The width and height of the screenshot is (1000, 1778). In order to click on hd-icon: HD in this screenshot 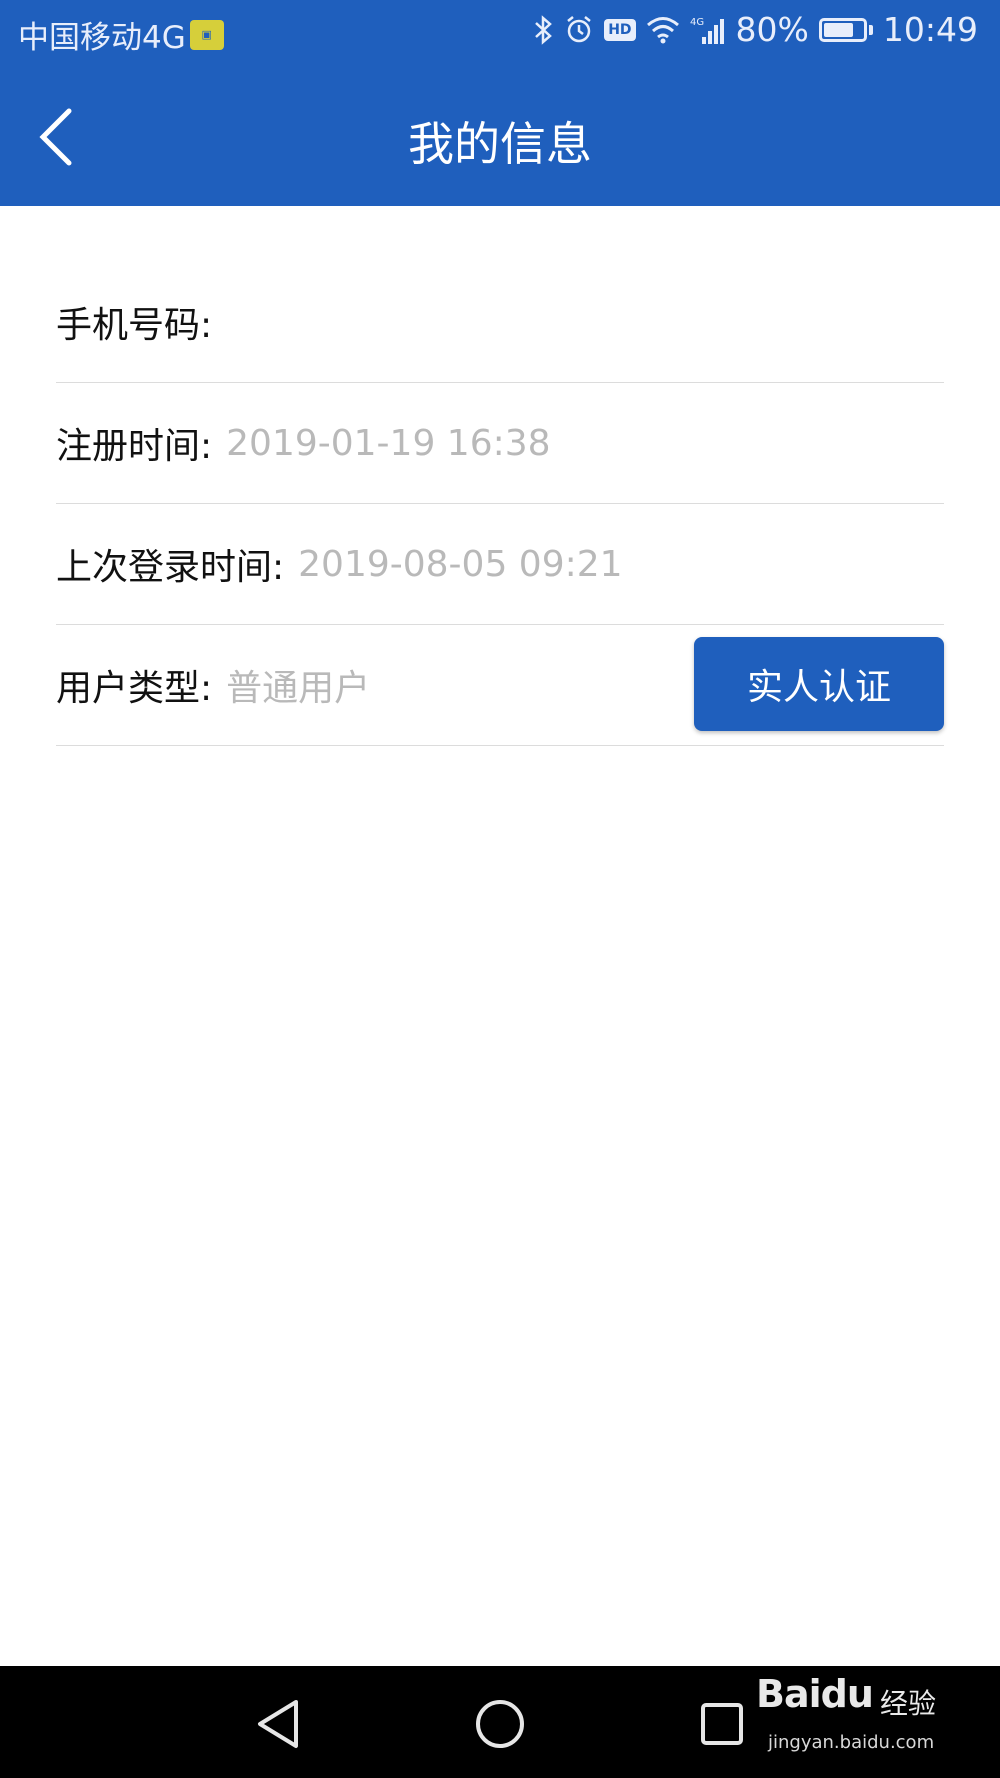, I will do `click(620, 29)`.